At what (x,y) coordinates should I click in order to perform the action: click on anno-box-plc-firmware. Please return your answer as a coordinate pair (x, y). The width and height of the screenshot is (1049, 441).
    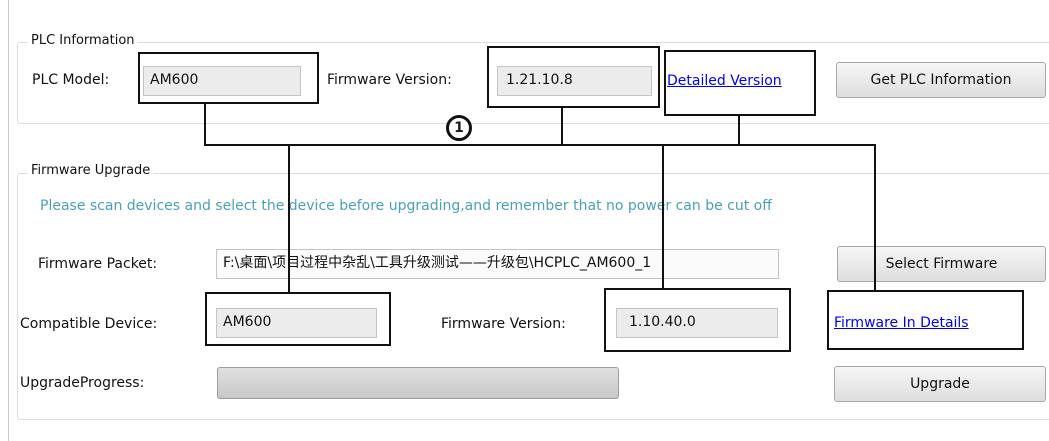
    Looking at the image, I should click on (573, 77).